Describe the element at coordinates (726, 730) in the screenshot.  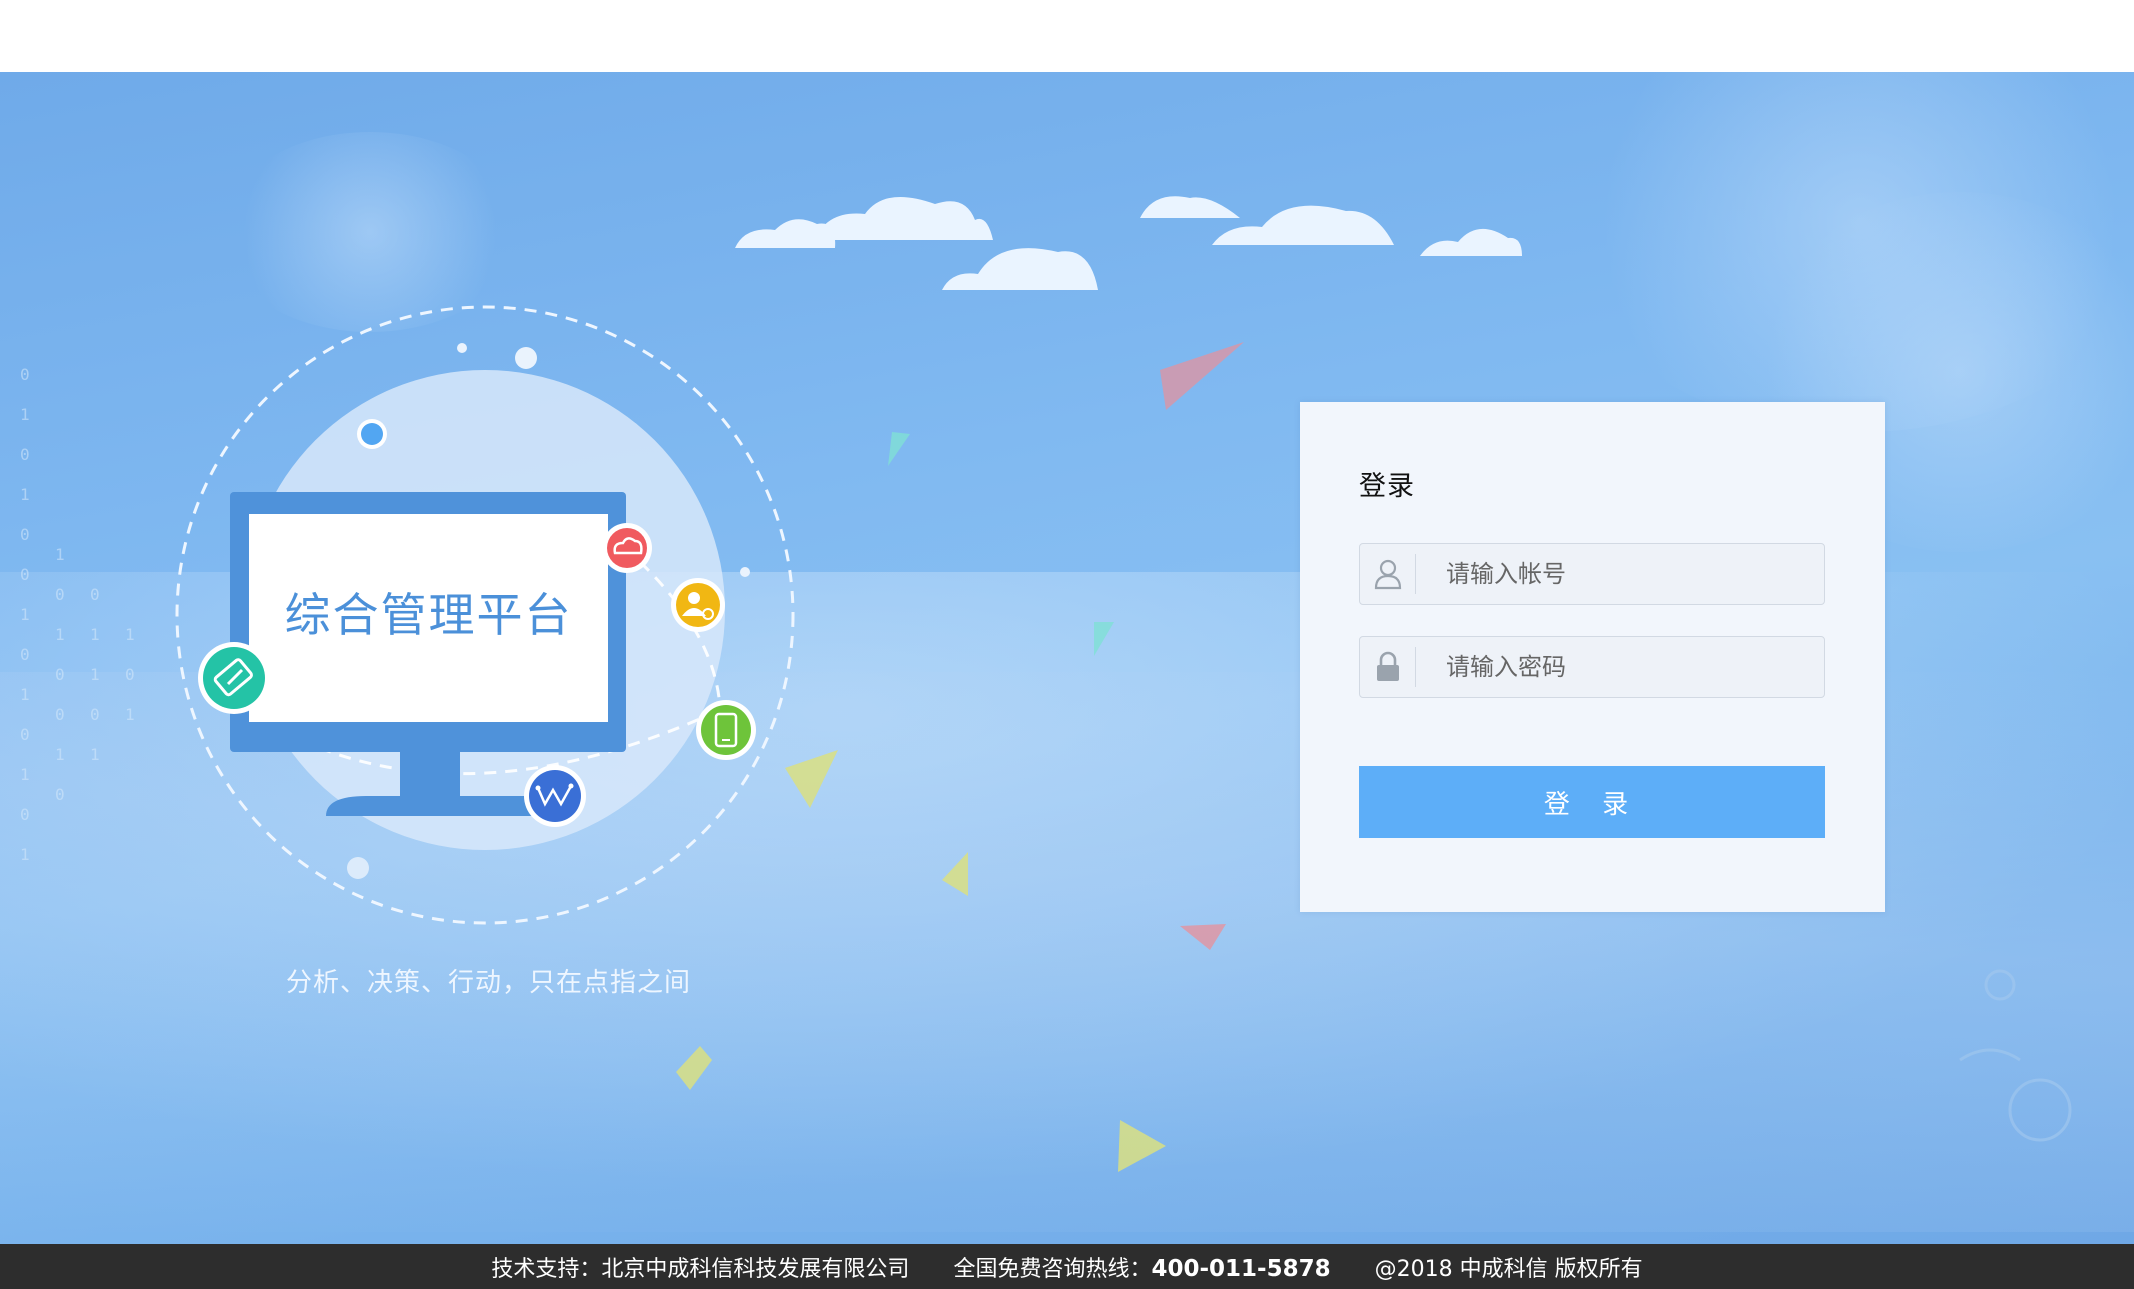
I see `mobile-icon` at that location.